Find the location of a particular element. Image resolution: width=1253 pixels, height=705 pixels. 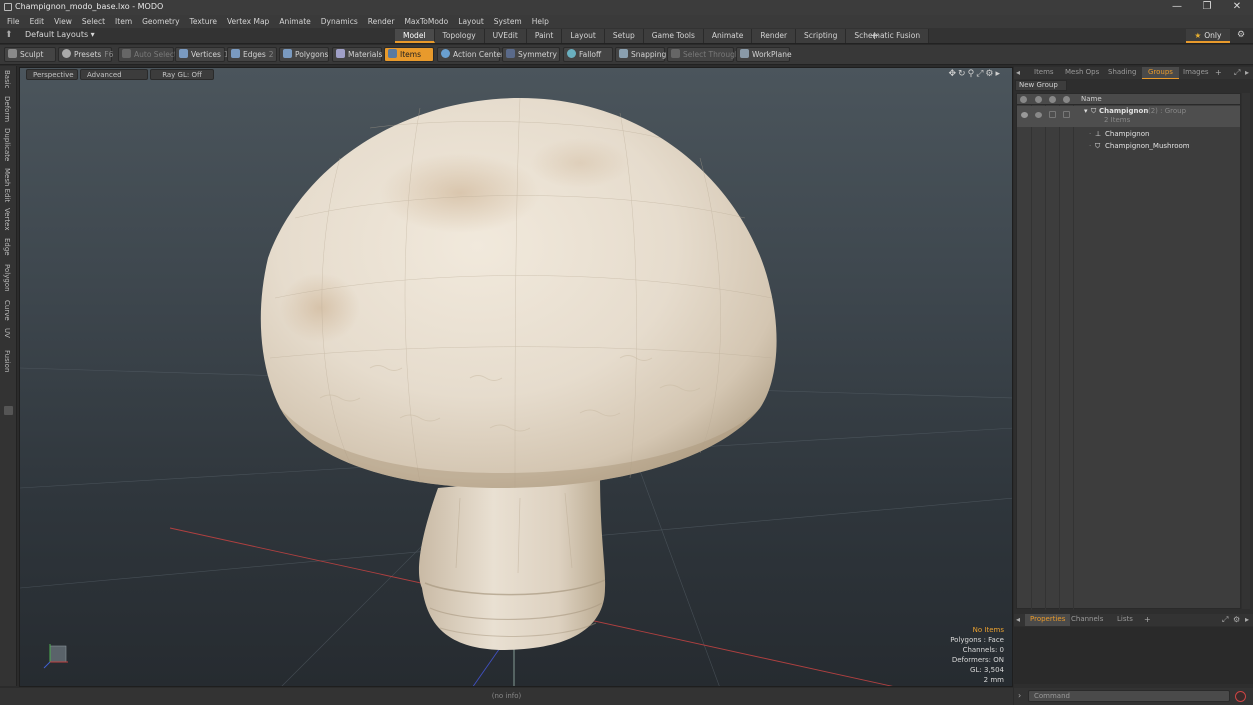

layout-icon: ⬆ is located at coordinates (9, 35).